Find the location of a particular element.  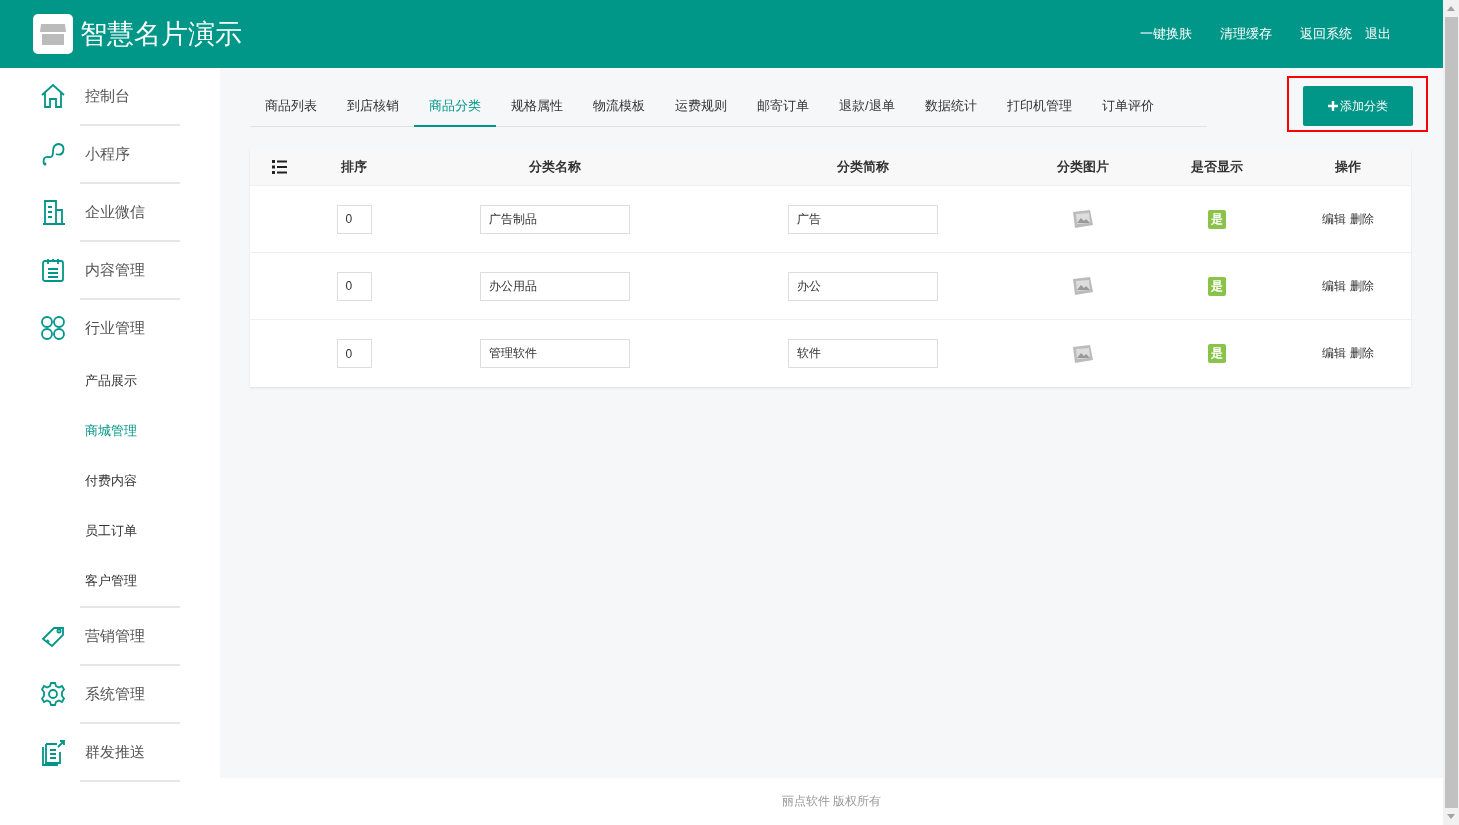

scroll-up-arrow-icon is located at coordinates (1451, 8).